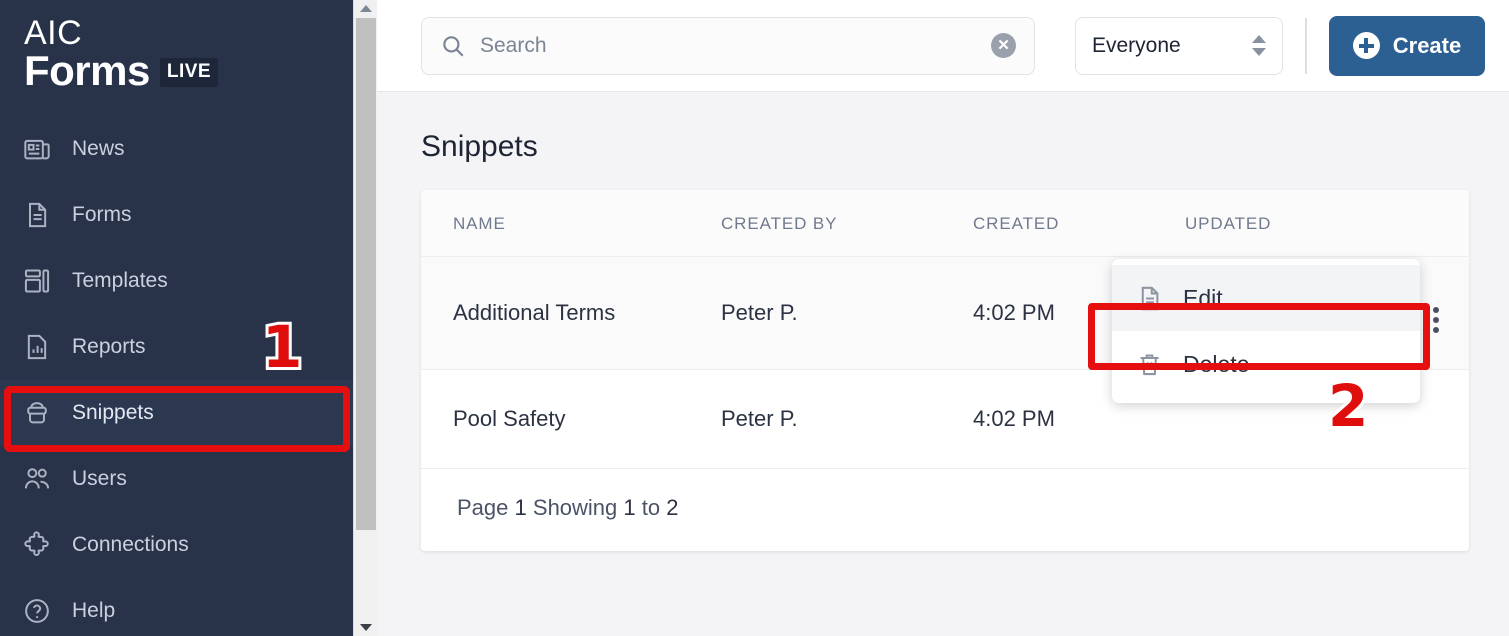 This screenshot has height=636, width=1509. What do you see at coordinates (94, 610) in the screenshot?
I see `sidebar-item-label: Help` at bounding box center [94, 610].